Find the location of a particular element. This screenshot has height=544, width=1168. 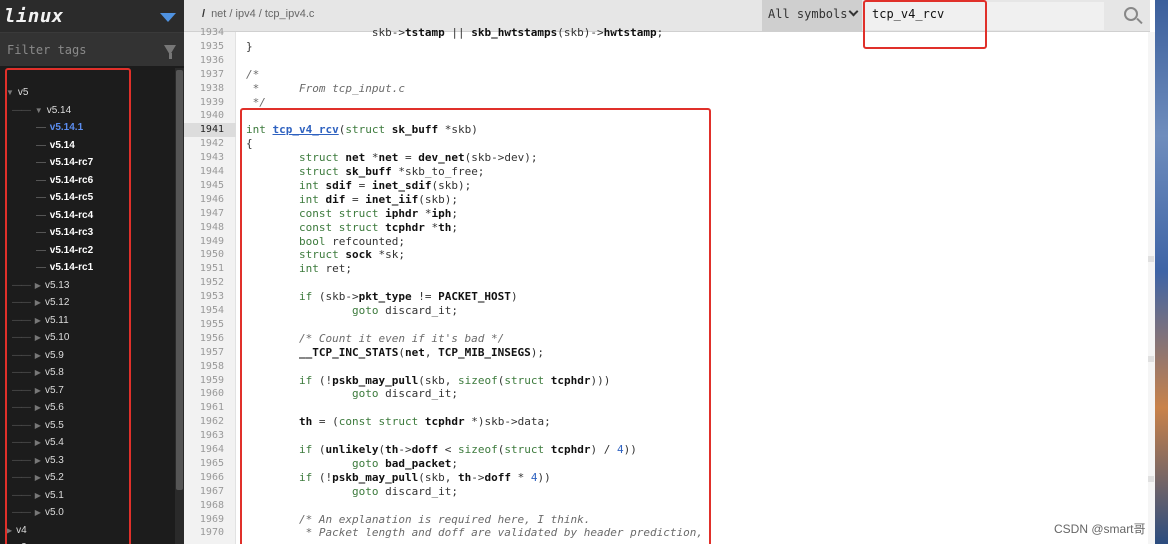

line-number: 1941 is located at coordinates (210, 130).